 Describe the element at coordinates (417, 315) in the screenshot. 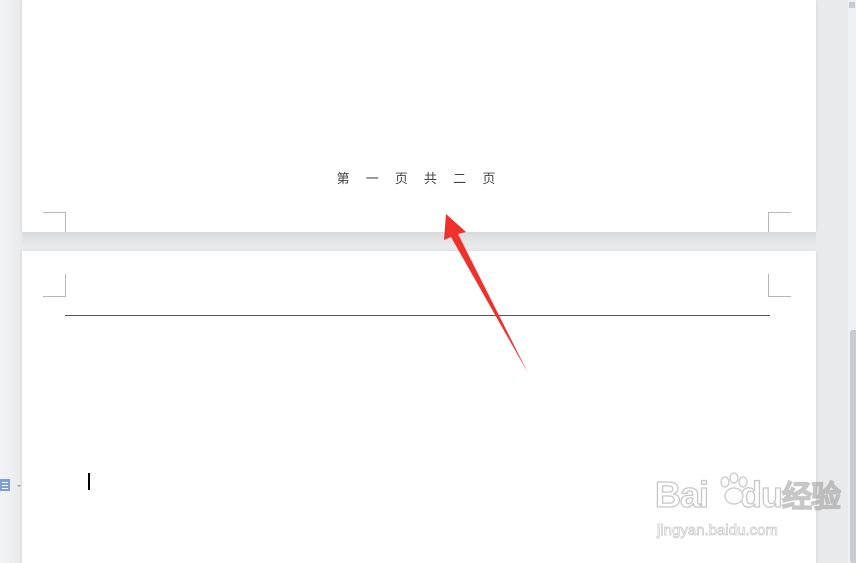

I see `header-divider-line` at that location.